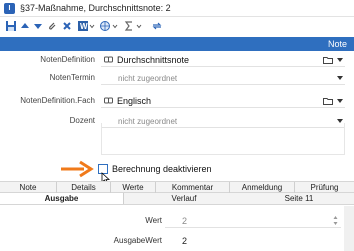 The height and width of the screenshot is (251, 354). I want to click on tab-anmeldung: Anmeldung, so click(262, 187).